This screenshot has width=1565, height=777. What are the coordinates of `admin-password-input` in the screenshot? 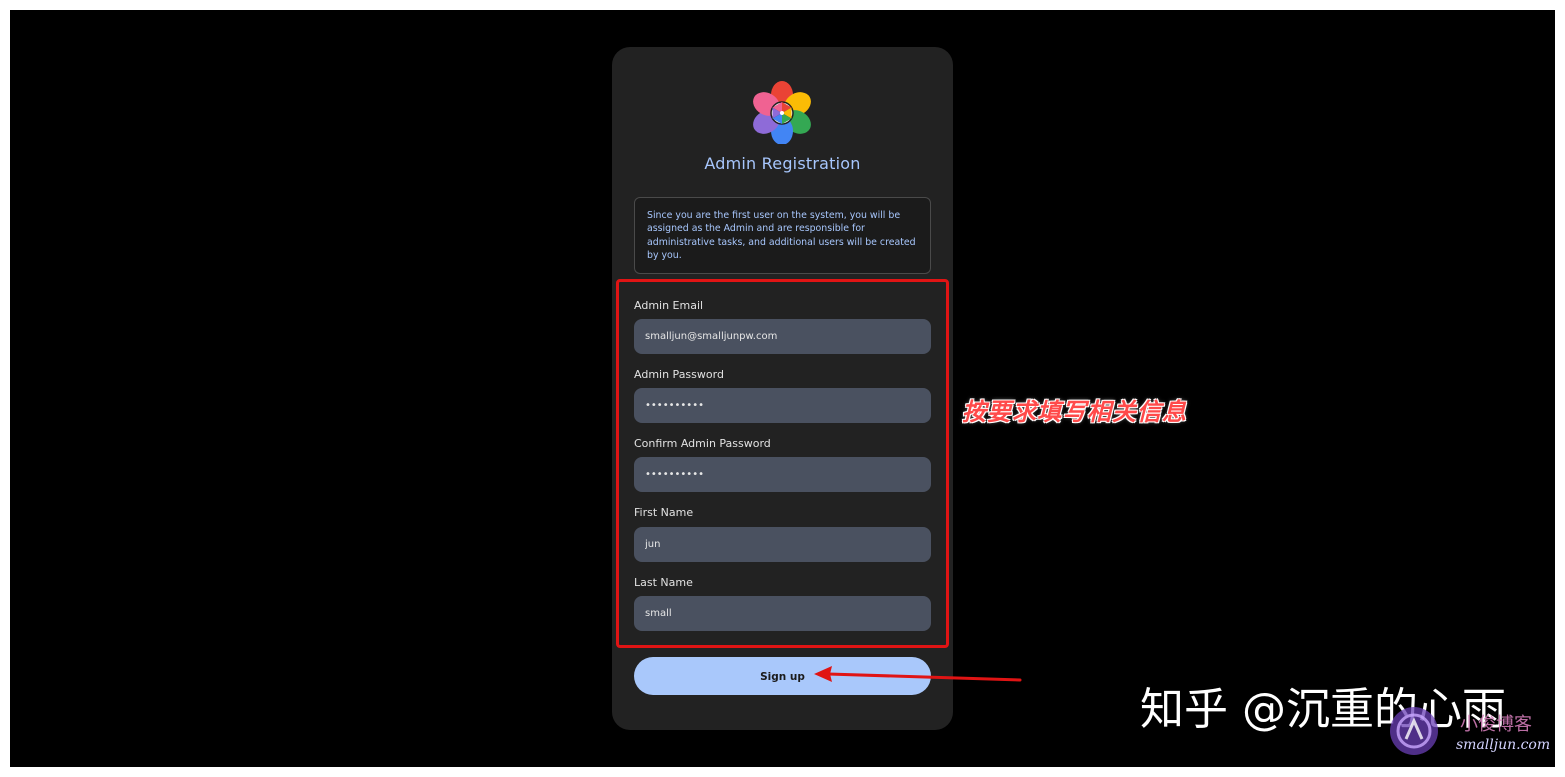 It's located at (782, 405).